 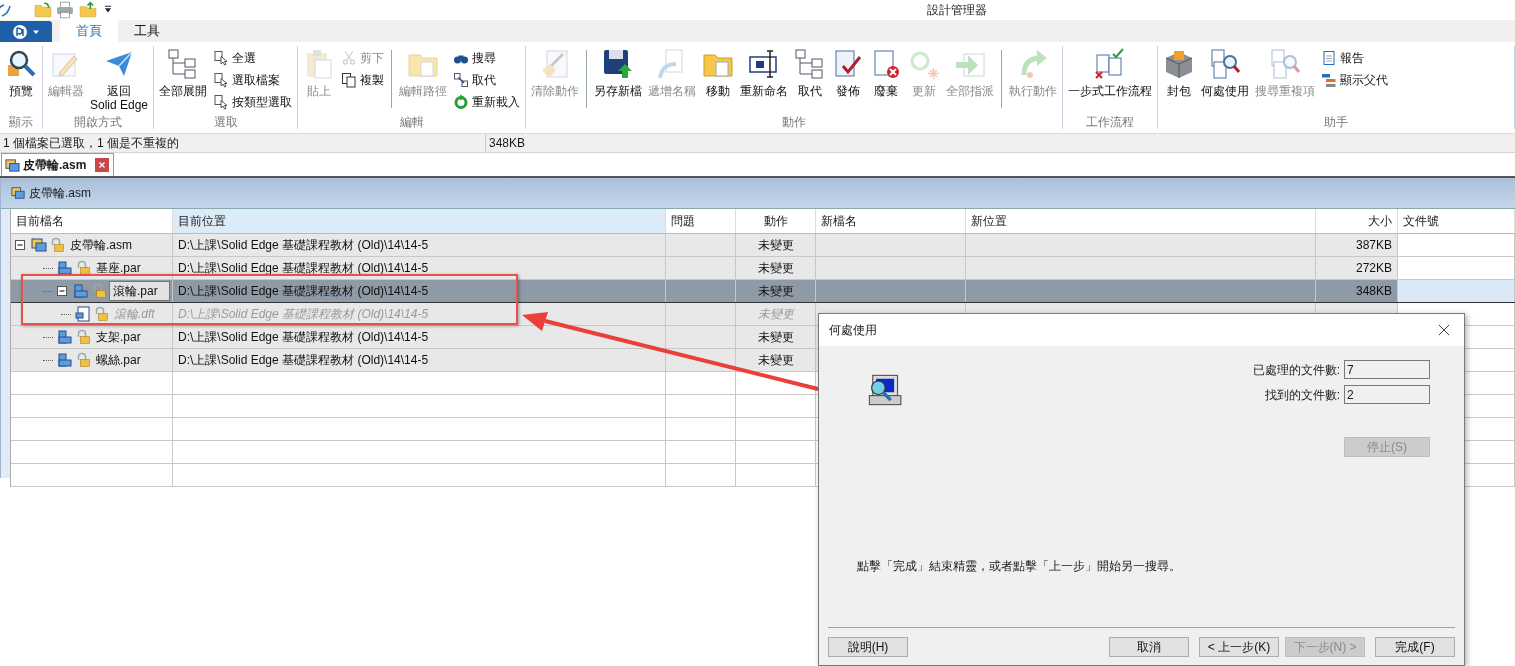 I want to click on caret-icon, so click(x=108, y=10).